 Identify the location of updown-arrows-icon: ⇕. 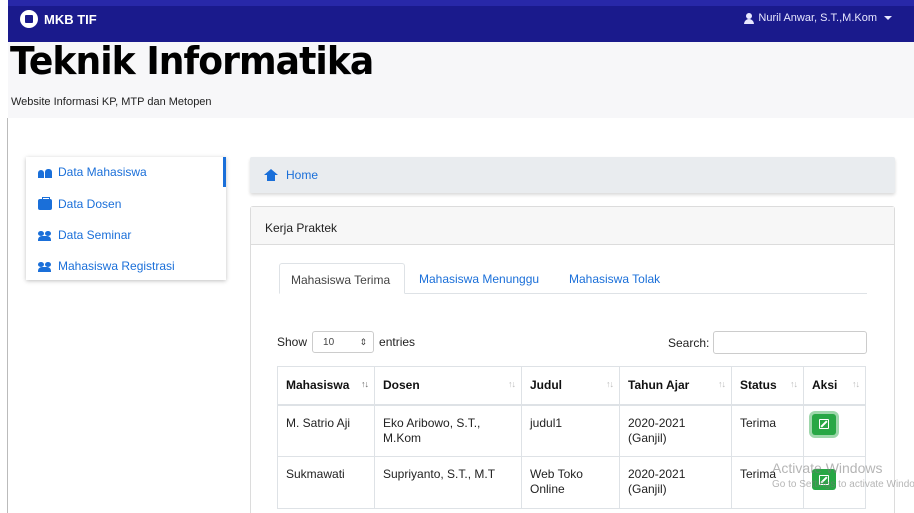
(363, 341).